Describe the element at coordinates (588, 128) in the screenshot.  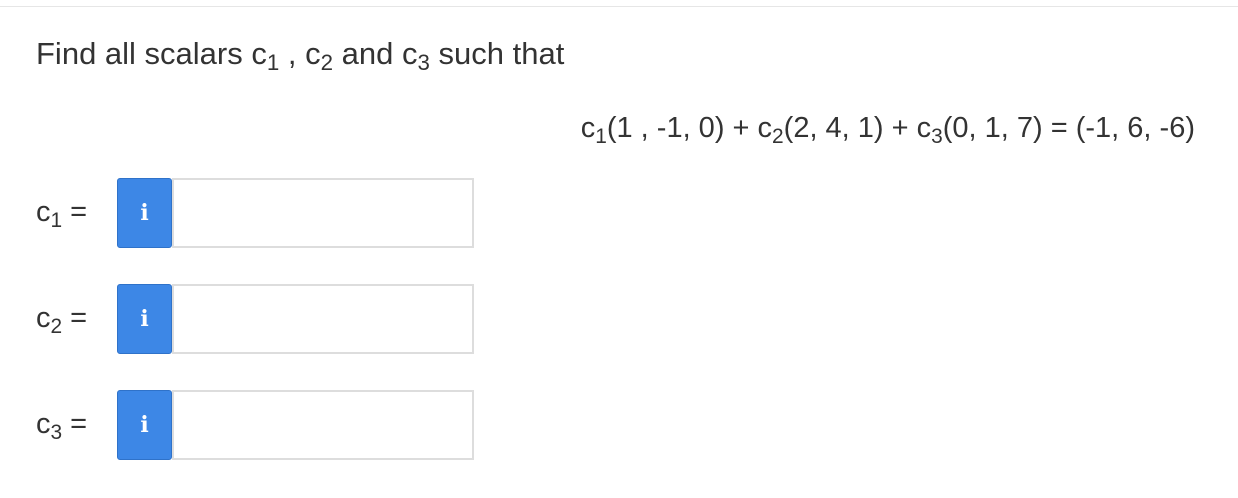
I see `eq-c1-symbol: c` at that location.